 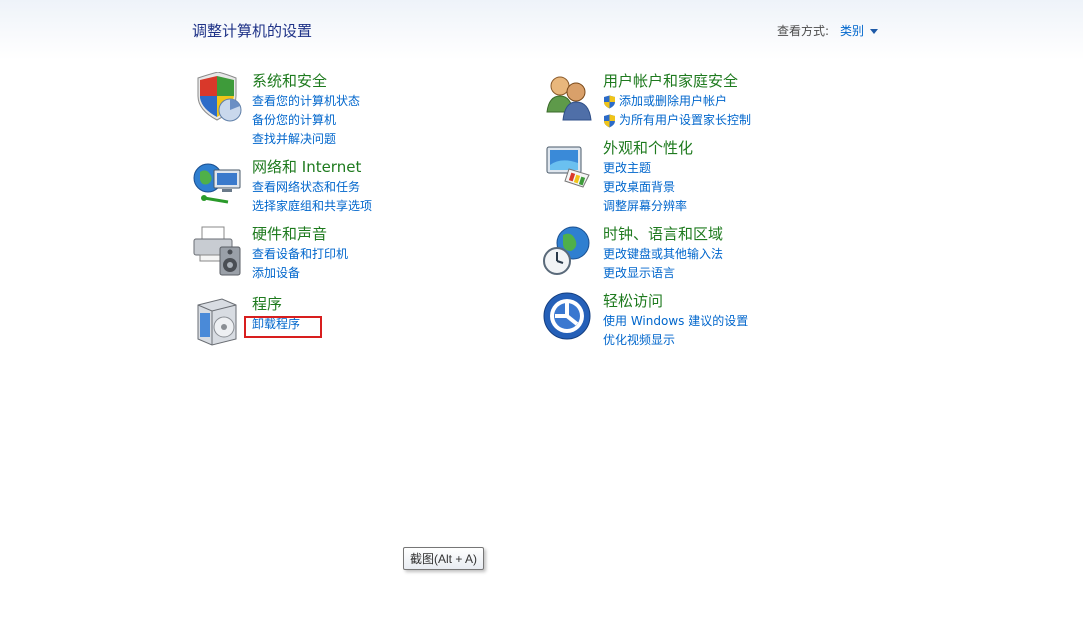 What do you see at coordinates (218, 321) in the screenshot?
I see `programs-box-icon` at bounding box center [218, 321].